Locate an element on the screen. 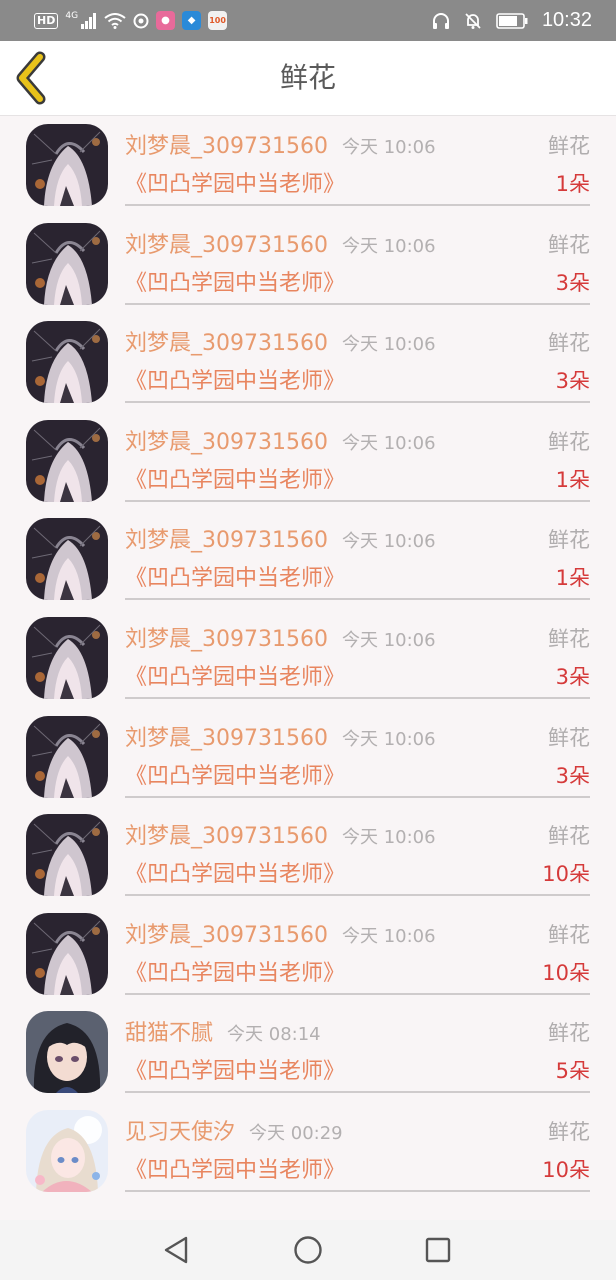 The height and width of the screenshot is (1280, 616). hotspot-icon is located at coordinates (141, 20).